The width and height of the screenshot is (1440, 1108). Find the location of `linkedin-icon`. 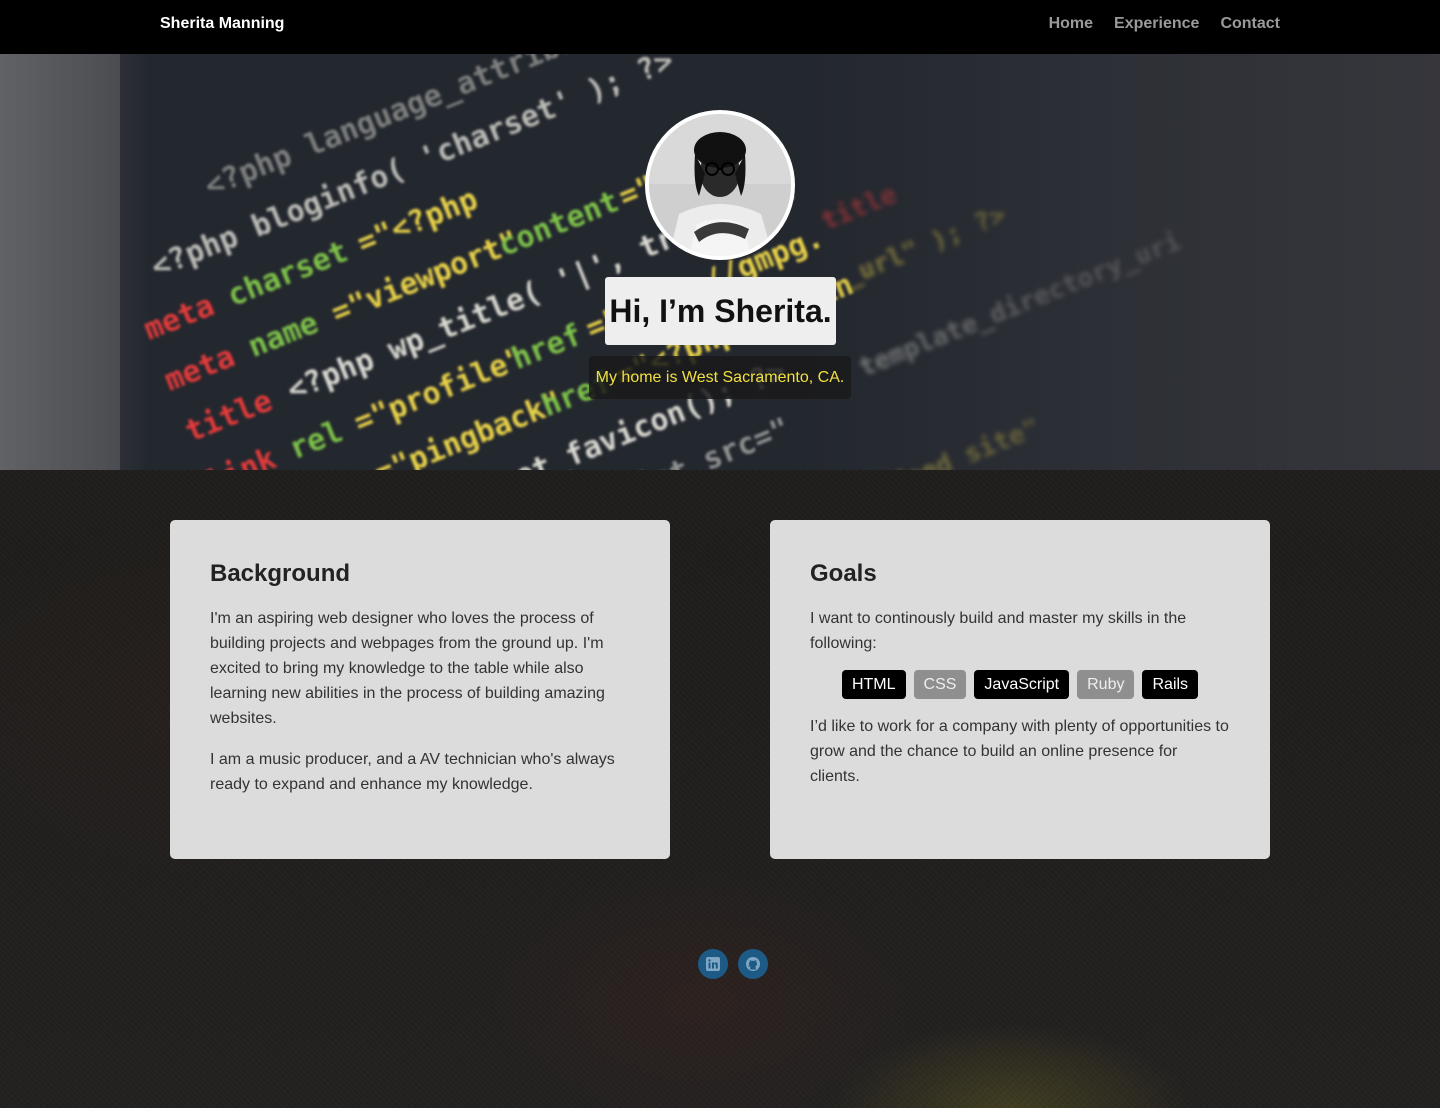

linkedin-icon is located at coordinates (713, 964).